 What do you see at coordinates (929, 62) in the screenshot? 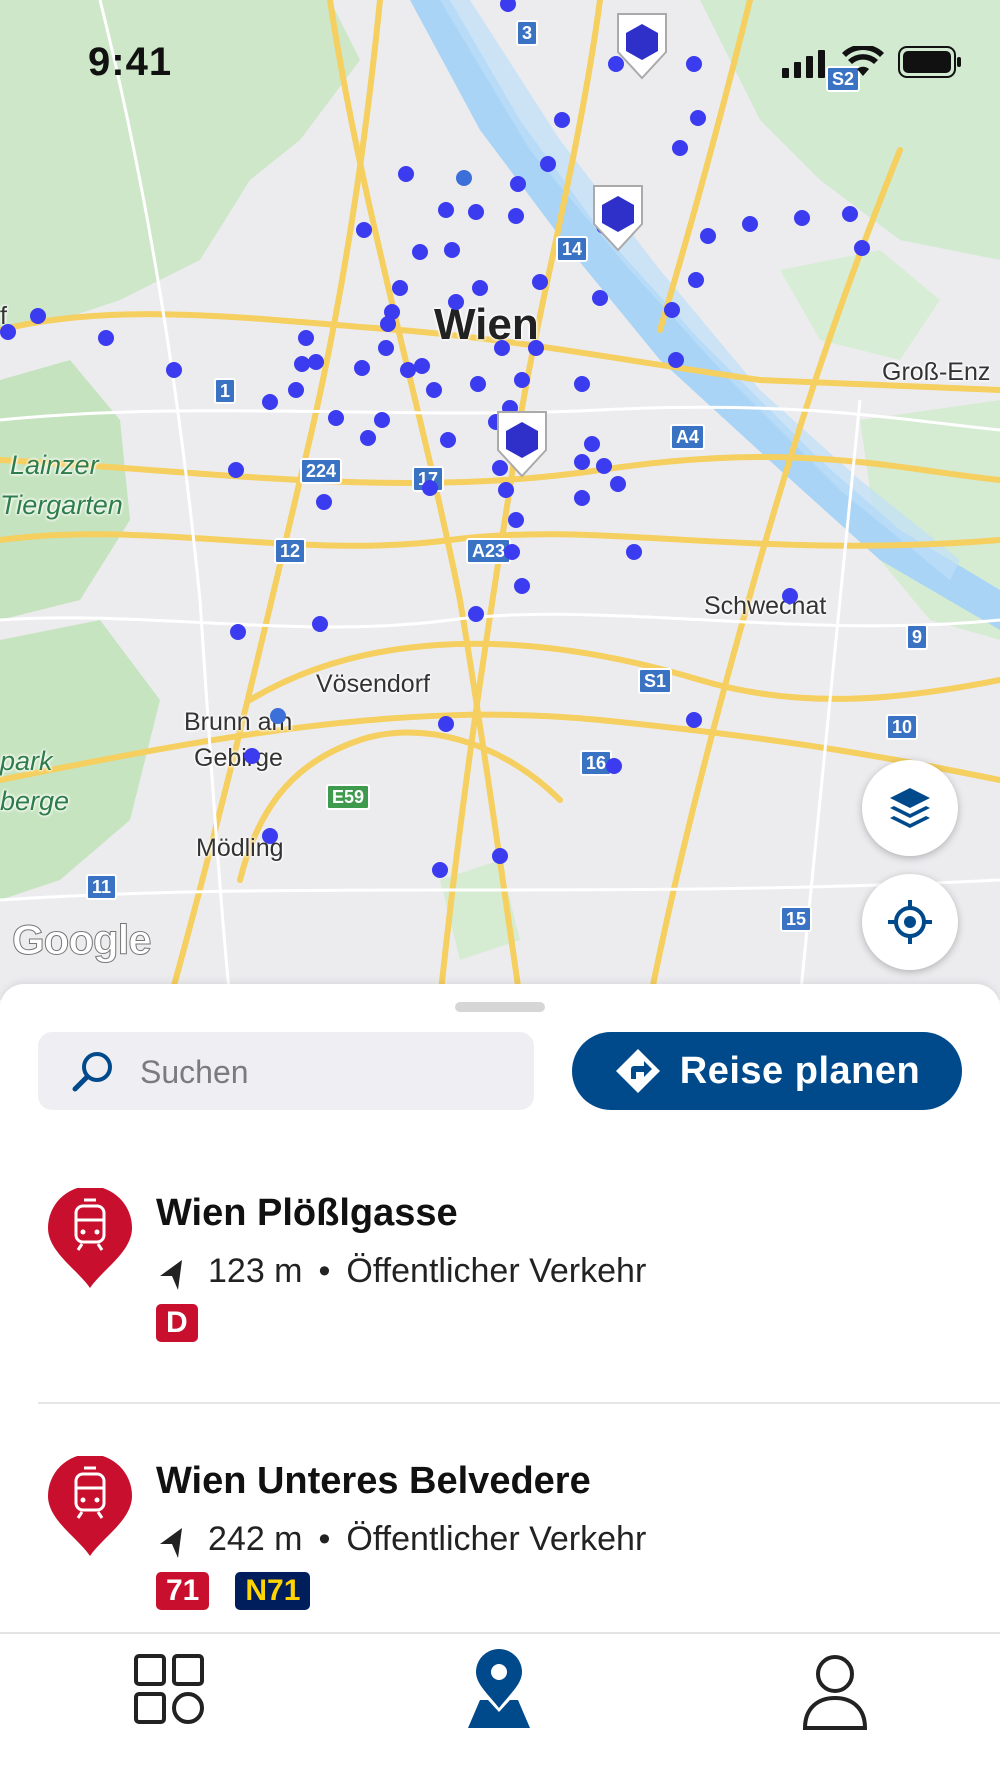
I see `battery-icon` at bounding box center [929, 62].